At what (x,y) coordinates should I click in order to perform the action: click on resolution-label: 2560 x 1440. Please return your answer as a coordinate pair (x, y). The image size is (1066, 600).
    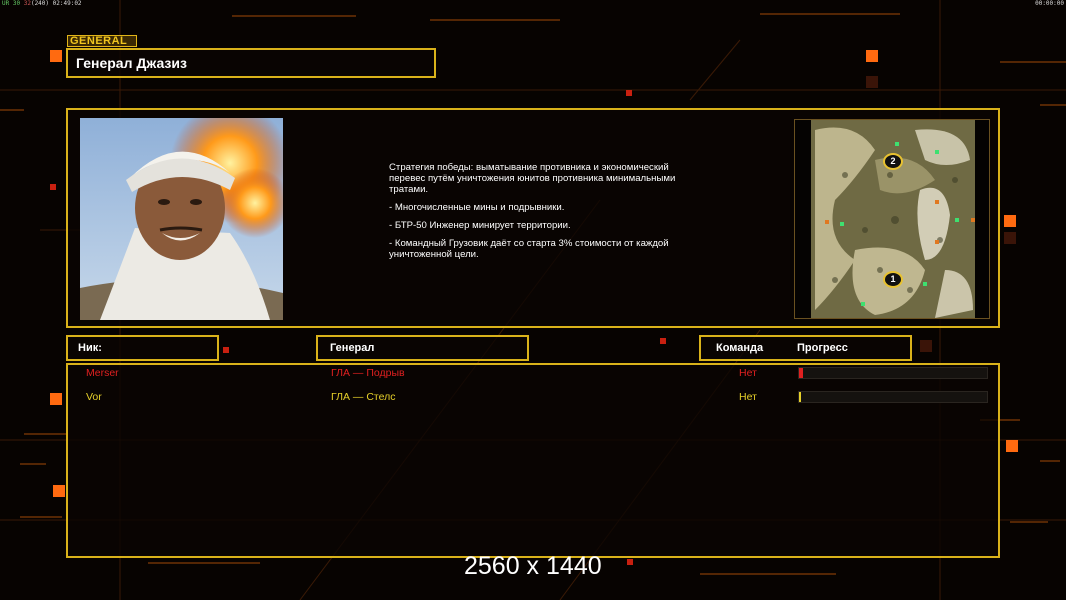
    Looking at the image, I should click on (533, 566).